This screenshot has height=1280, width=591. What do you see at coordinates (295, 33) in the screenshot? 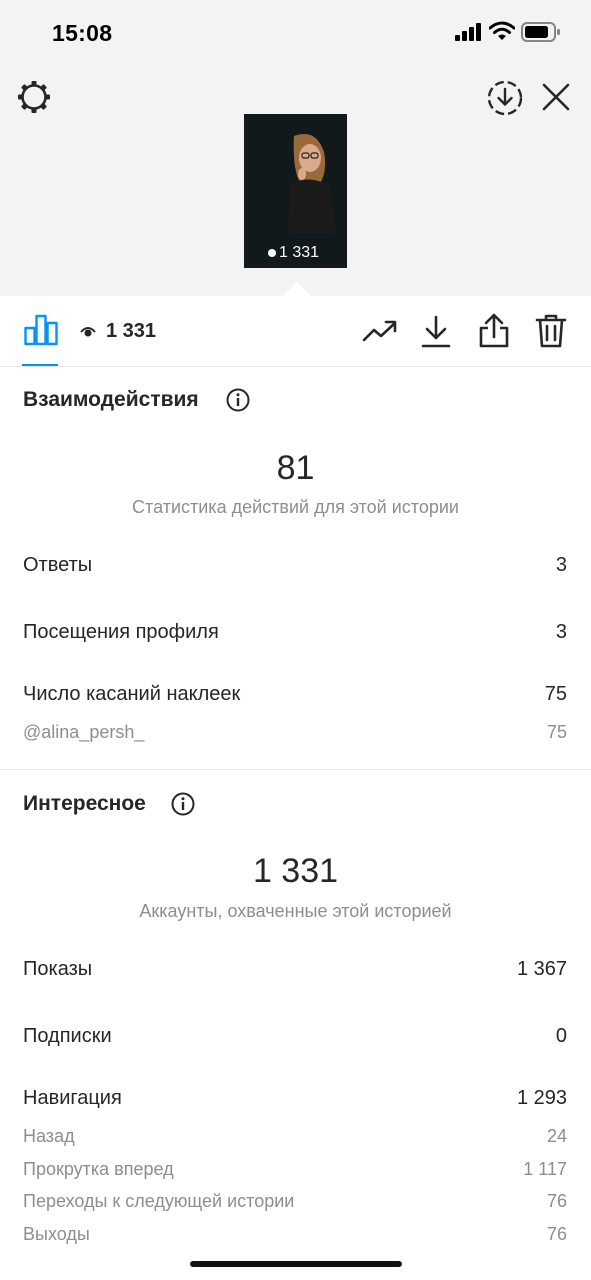
I see `status-bar: 15:08` at bounding box center [295, 33].